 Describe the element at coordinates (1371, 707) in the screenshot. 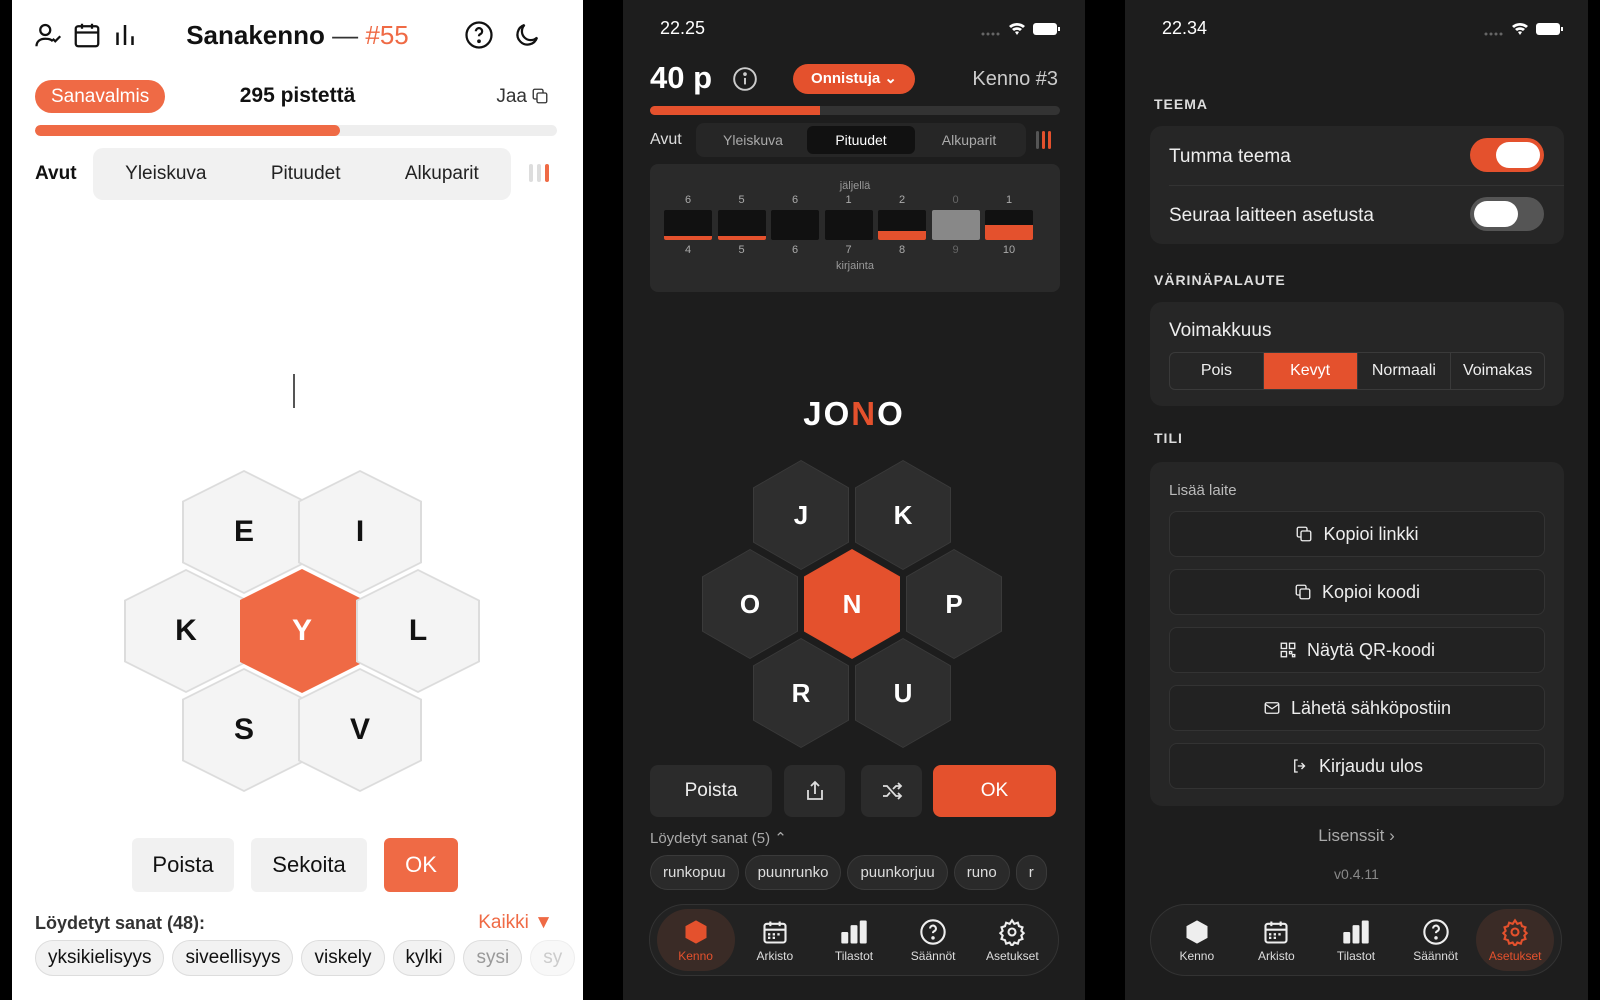

I see `action-label: Lähetä sähköpostiin` at that location.